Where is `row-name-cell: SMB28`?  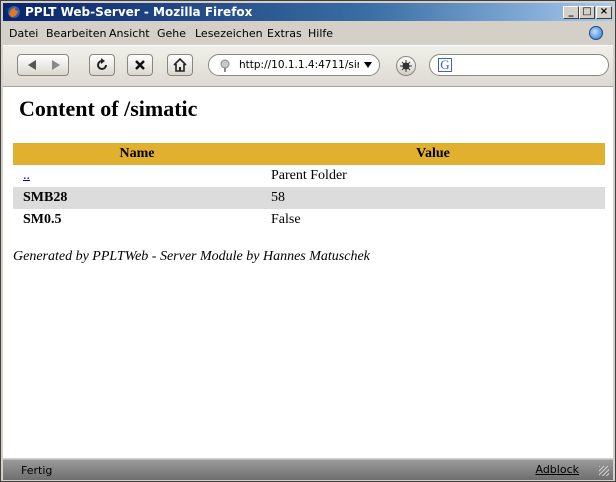 row-name-cell: SMB28 is located at coordinates (137, 198).